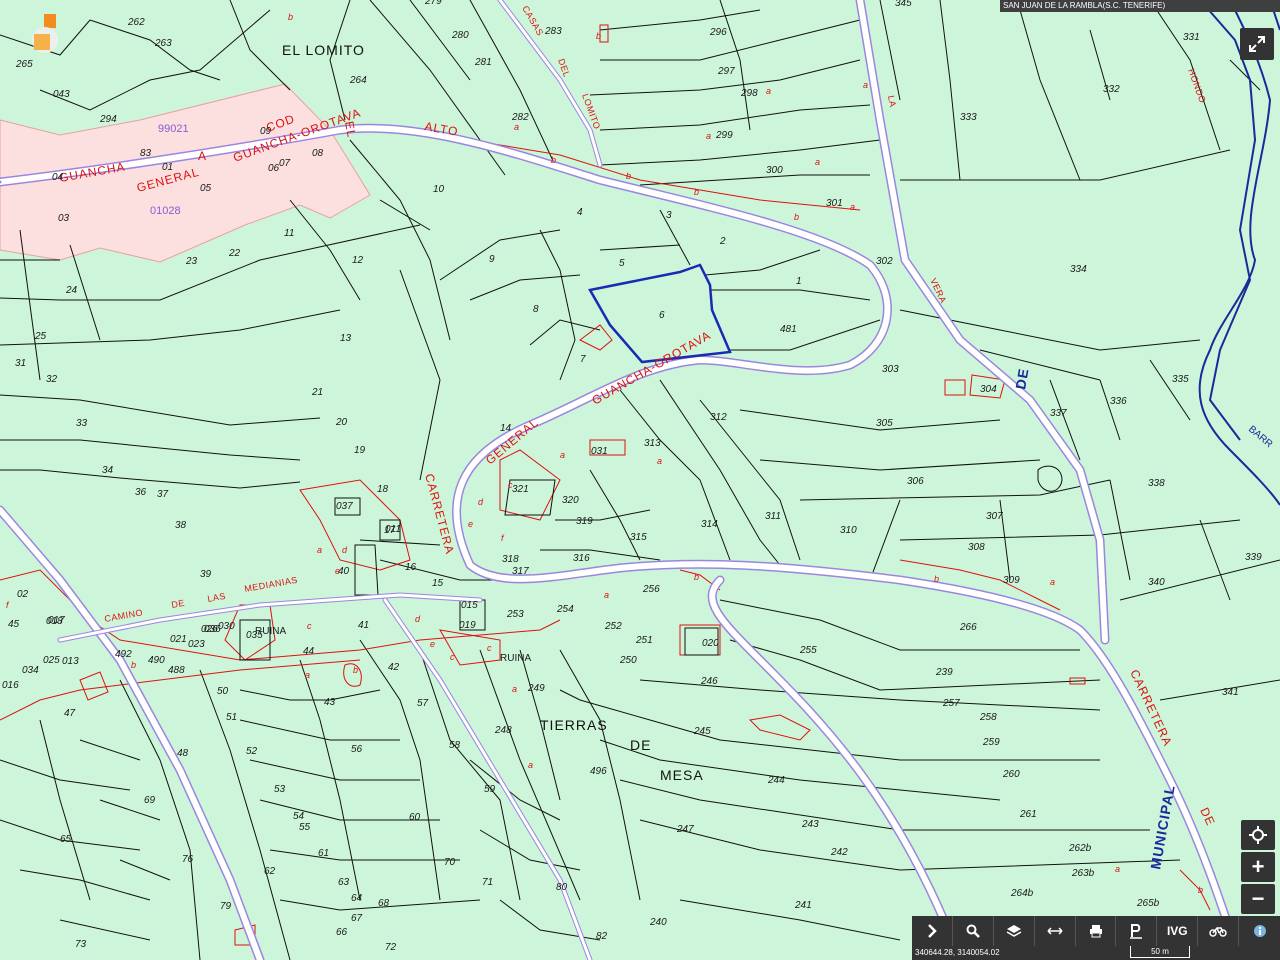 The image size is (1280, 960). Describe the element at coordinates (685, 829) in the screenshot. I see `svg-text: 247` at that location.